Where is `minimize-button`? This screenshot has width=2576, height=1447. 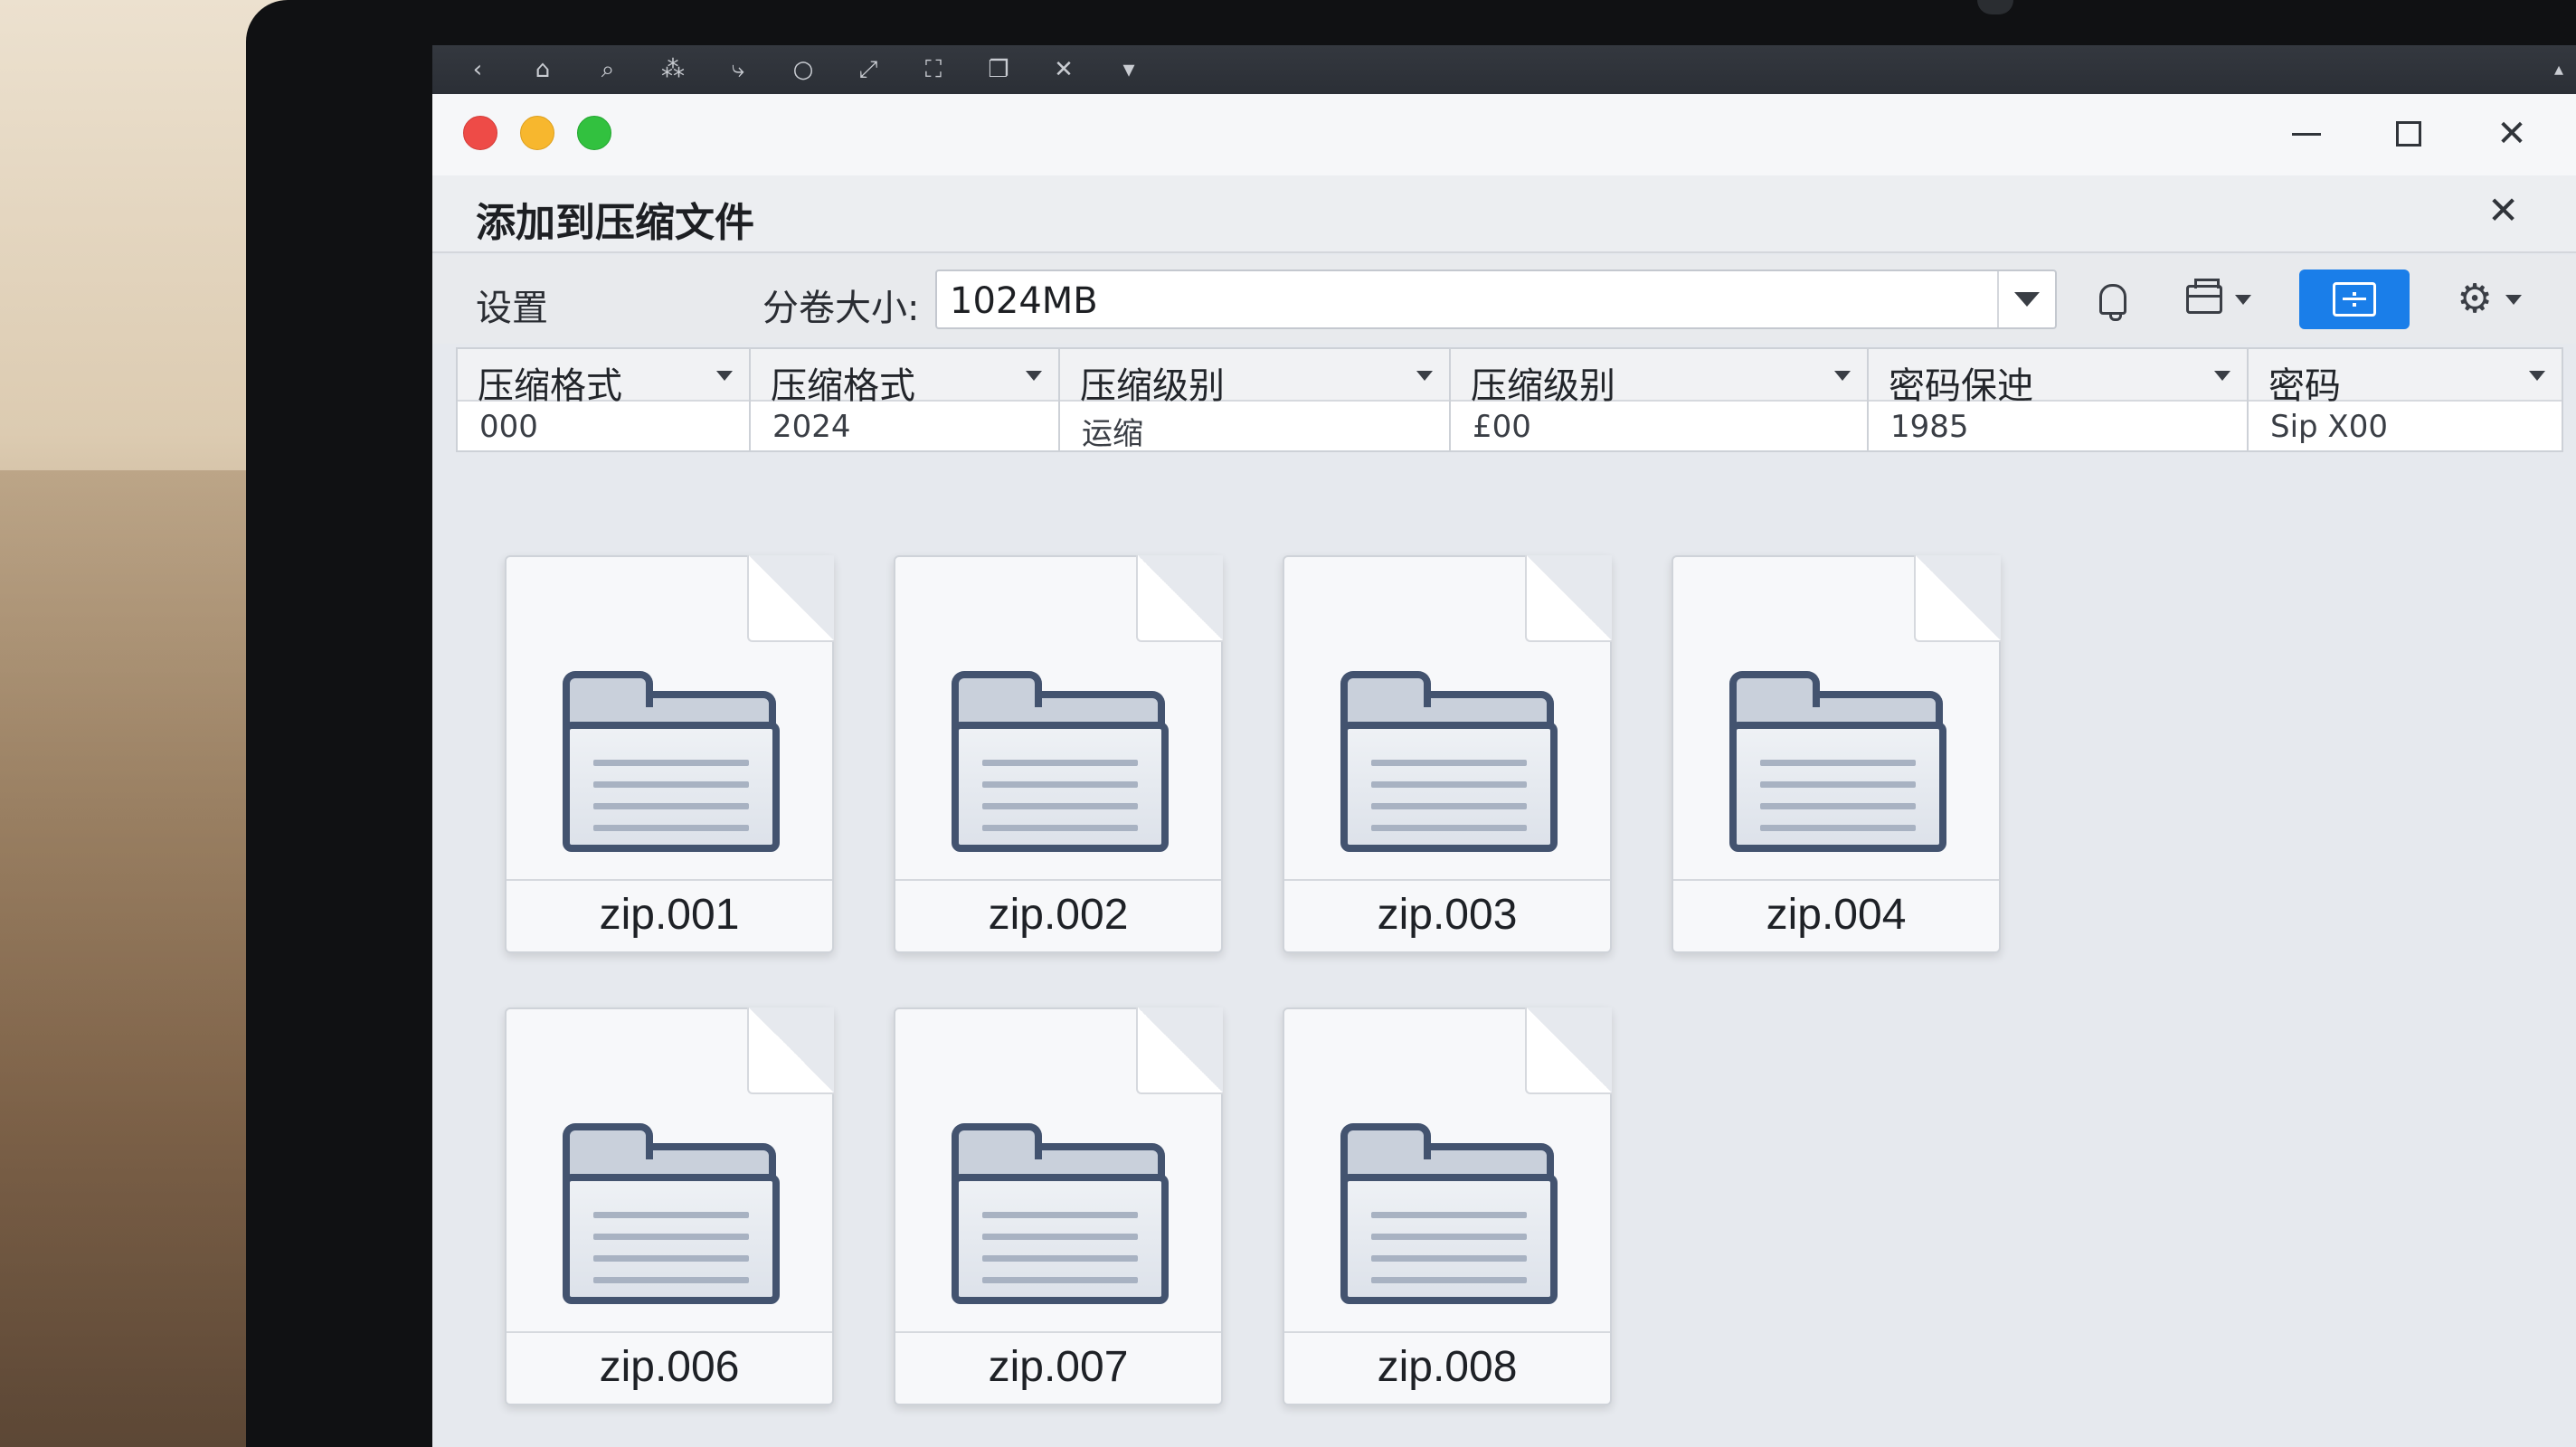
minimize-button is located at coordinates (2307, 134).